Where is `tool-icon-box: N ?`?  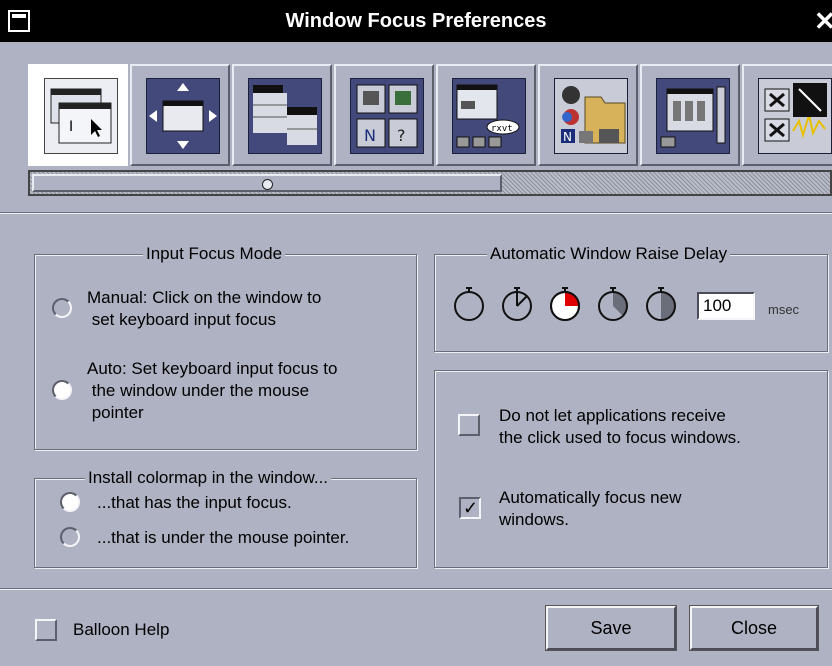
tool-icon-box: N ? is located at coordinates (384, 115).